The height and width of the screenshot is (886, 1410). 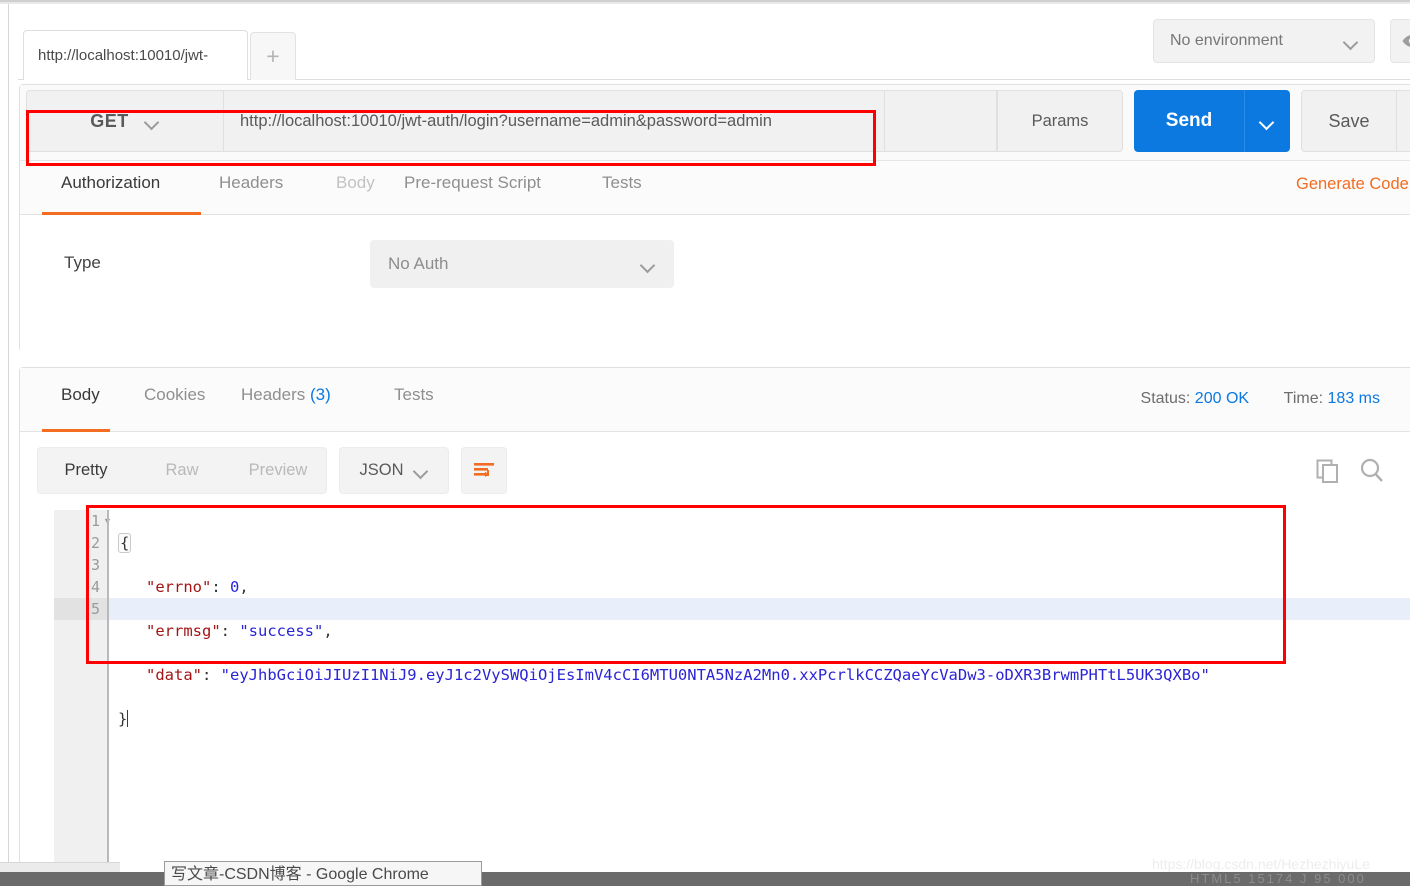 I want to click on save-button: Save, so click(x=1349, y=121).